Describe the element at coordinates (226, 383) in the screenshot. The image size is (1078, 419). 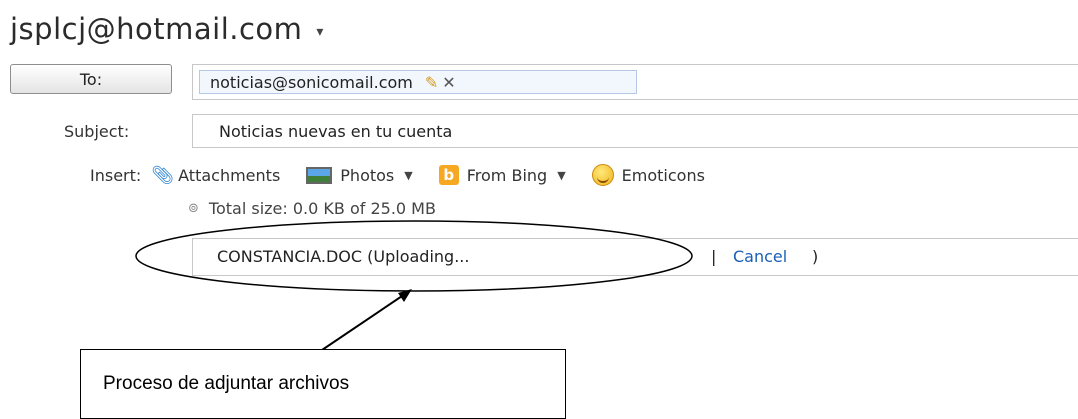
I see `callout-text: Proceso de adjuntar archivos` at that location.